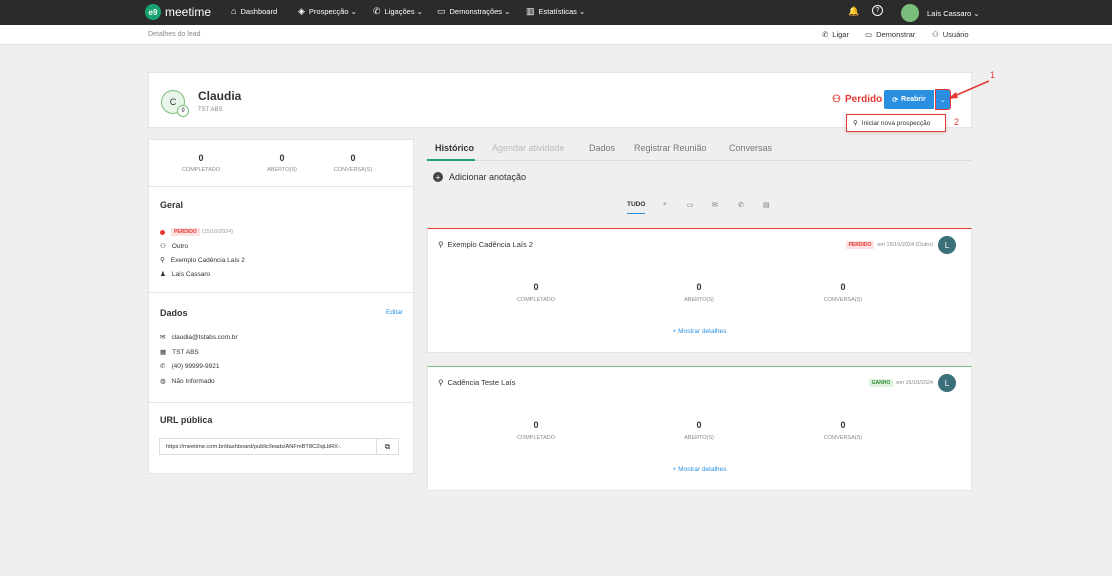  What do you see at coordinates (398, 11) in the screenshot?
I see `nav-ligacoes: ✆ Ligações ⌄` at bounding box center [398, 11].